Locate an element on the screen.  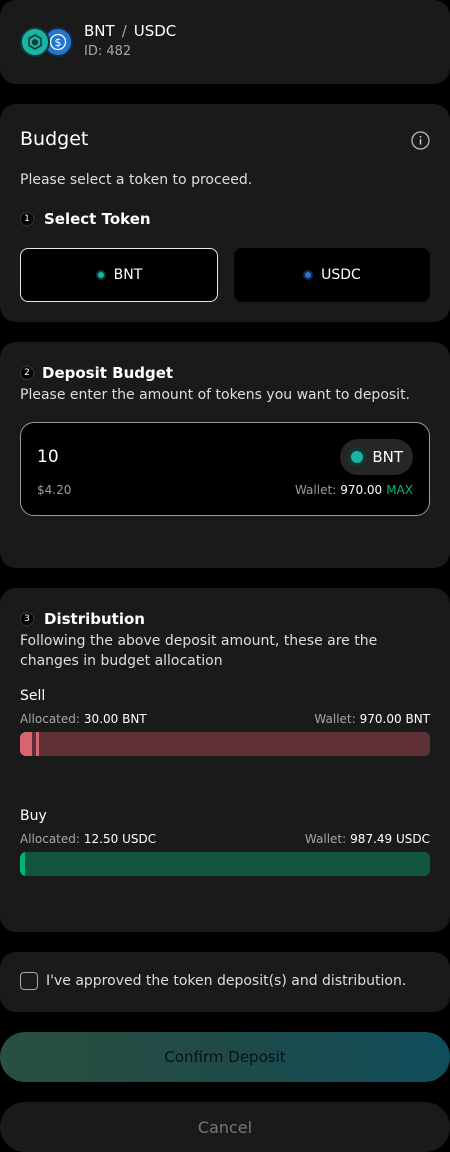
step-number: 3 is located at coordinates (27, 619).